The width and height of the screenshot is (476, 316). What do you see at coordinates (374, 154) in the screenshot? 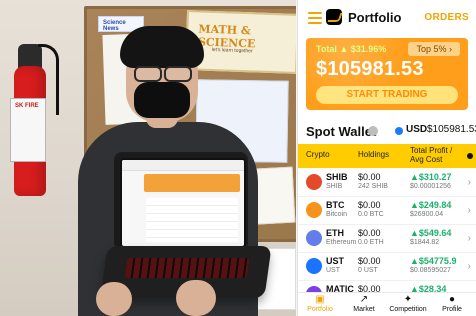
I see `column-header-holdings: Holdings` at bounding box center [374, 154].